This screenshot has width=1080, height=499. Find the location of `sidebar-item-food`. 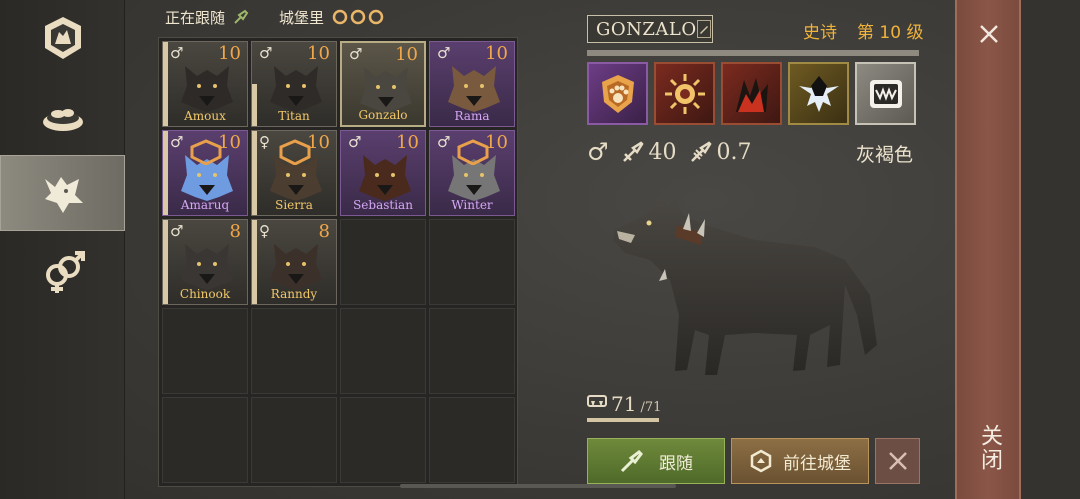

sidebar-item-food is located at coordinates (62, 116).